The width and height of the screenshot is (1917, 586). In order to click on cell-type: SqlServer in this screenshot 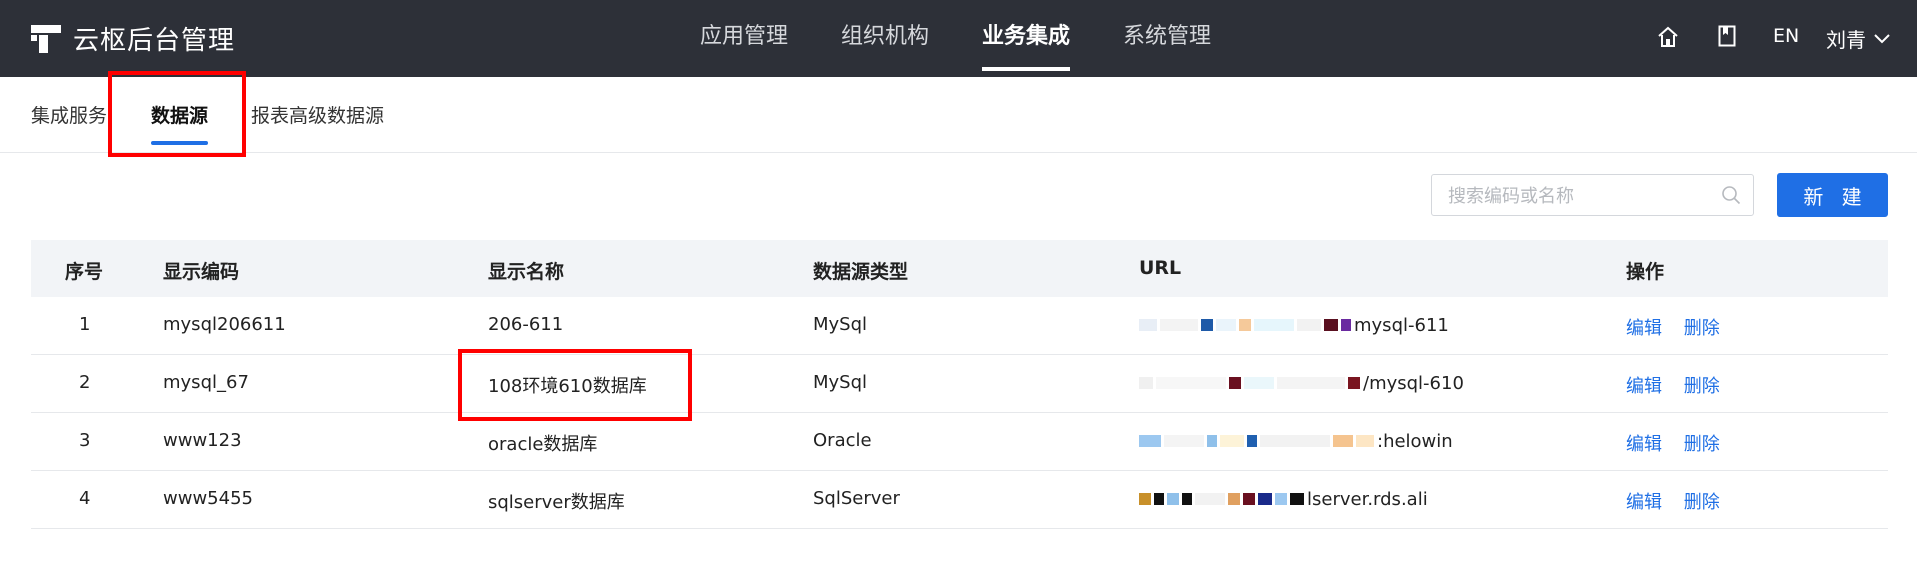, I will do `click(856, 498)`.